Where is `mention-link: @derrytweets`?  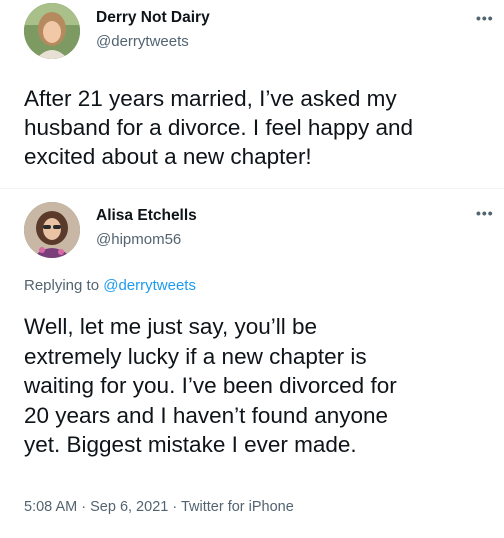 mention-link: @derrytweets is located at coordinates (149, 285).